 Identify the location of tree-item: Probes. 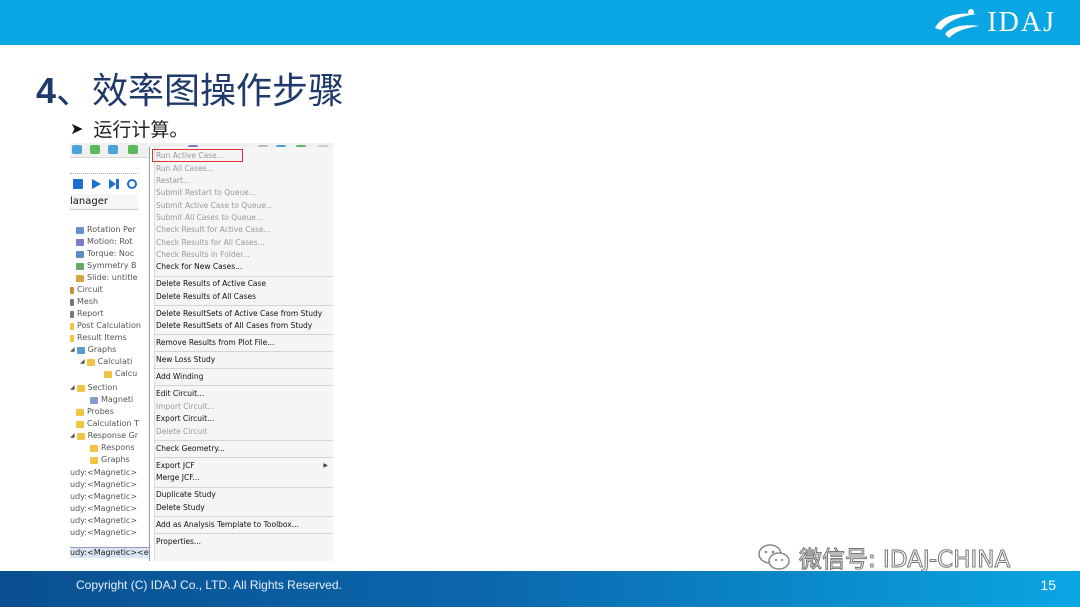
(95, 412).